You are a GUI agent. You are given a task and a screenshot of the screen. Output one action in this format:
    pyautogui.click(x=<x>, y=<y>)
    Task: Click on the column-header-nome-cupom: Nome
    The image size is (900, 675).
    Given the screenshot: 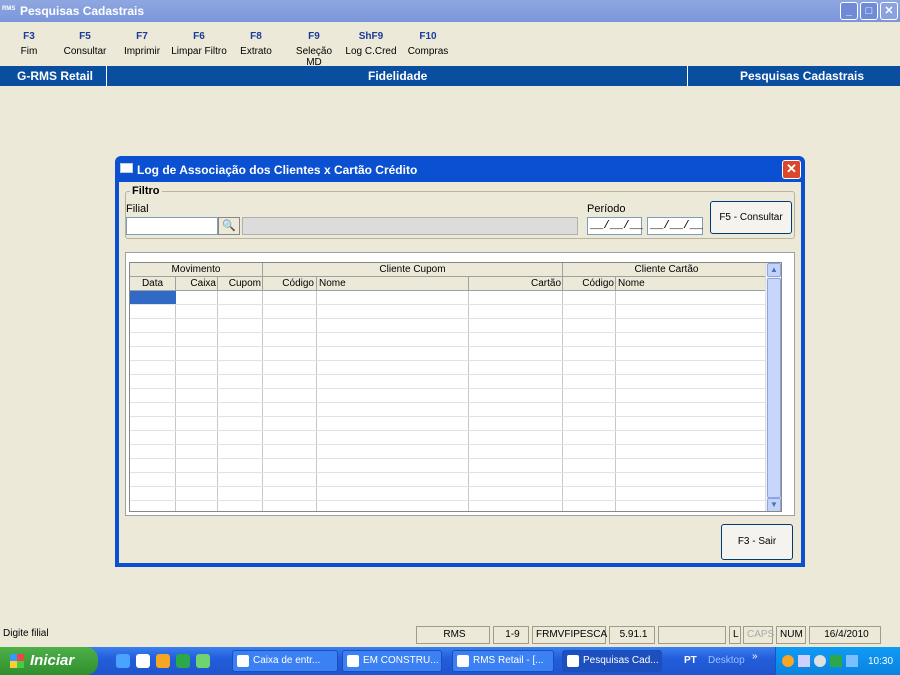 What is the action you would take?
    pyautogui.click(x=393, y=284)
    